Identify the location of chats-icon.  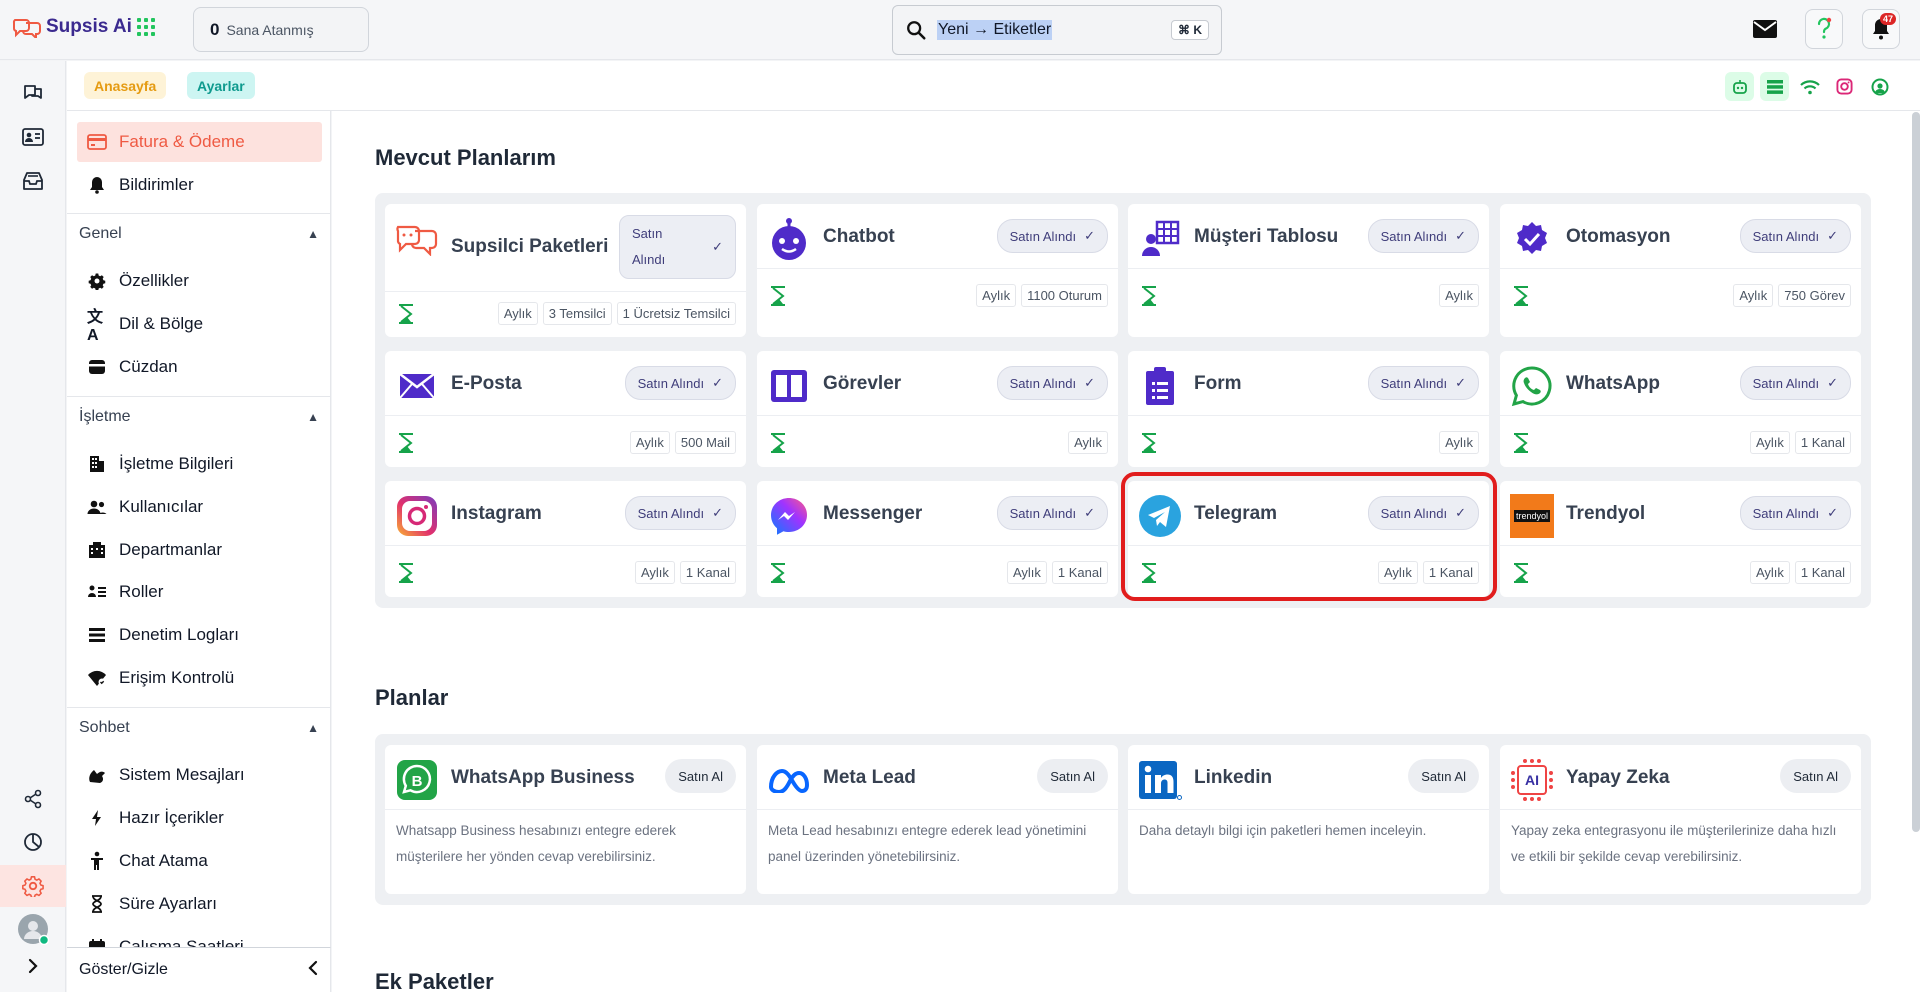
(33, 93).